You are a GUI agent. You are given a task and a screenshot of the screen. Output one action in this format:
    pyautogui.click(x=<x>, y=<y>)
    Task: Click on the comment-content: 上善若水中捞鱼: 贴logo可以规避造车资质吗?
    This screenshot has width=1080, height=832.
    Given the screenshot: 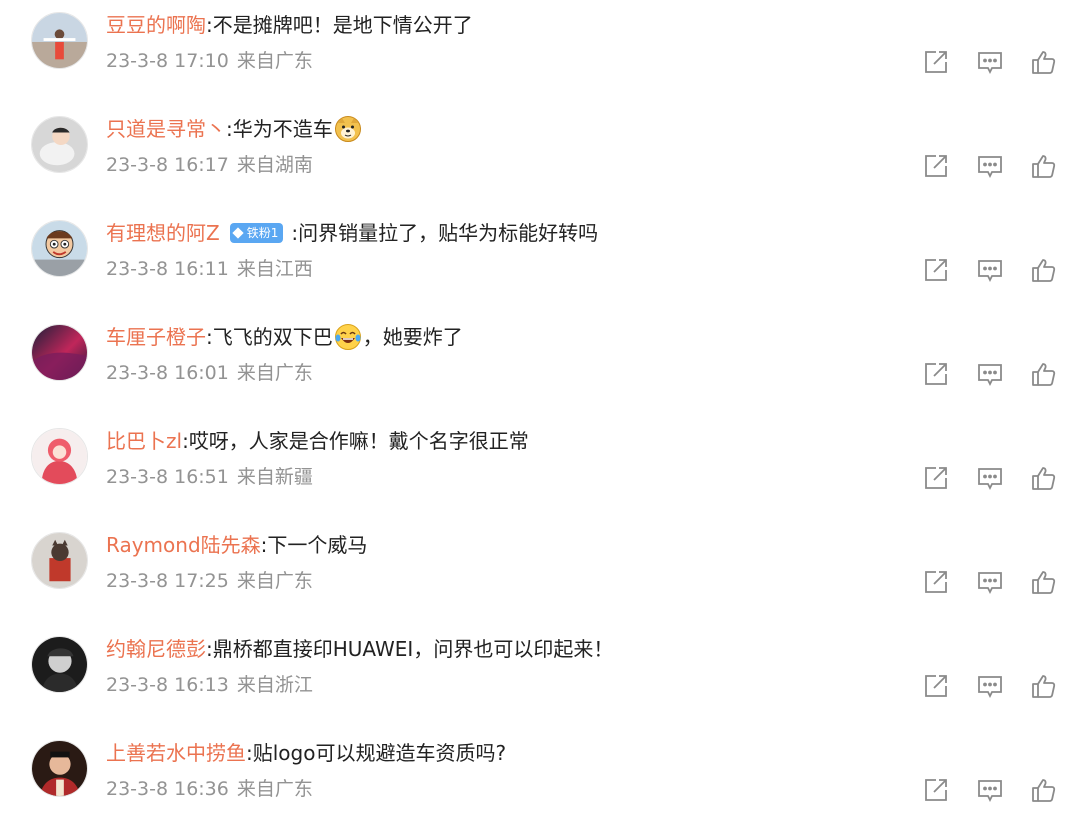 What is the action you would take?
    pyautogui.click(x=306, y=753)
    